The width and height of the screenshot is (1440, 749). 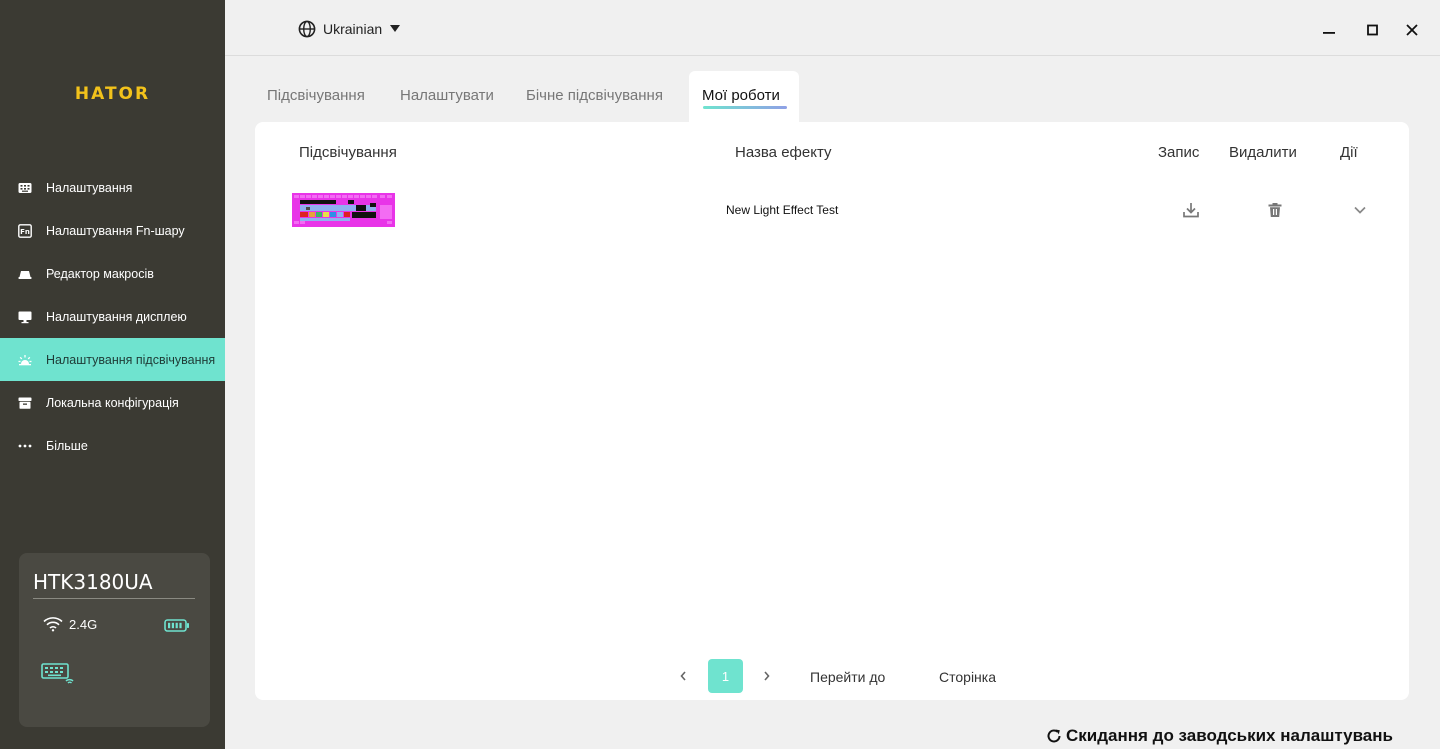 I want to click on page-number-button: 1, so click(x=725, y=676).